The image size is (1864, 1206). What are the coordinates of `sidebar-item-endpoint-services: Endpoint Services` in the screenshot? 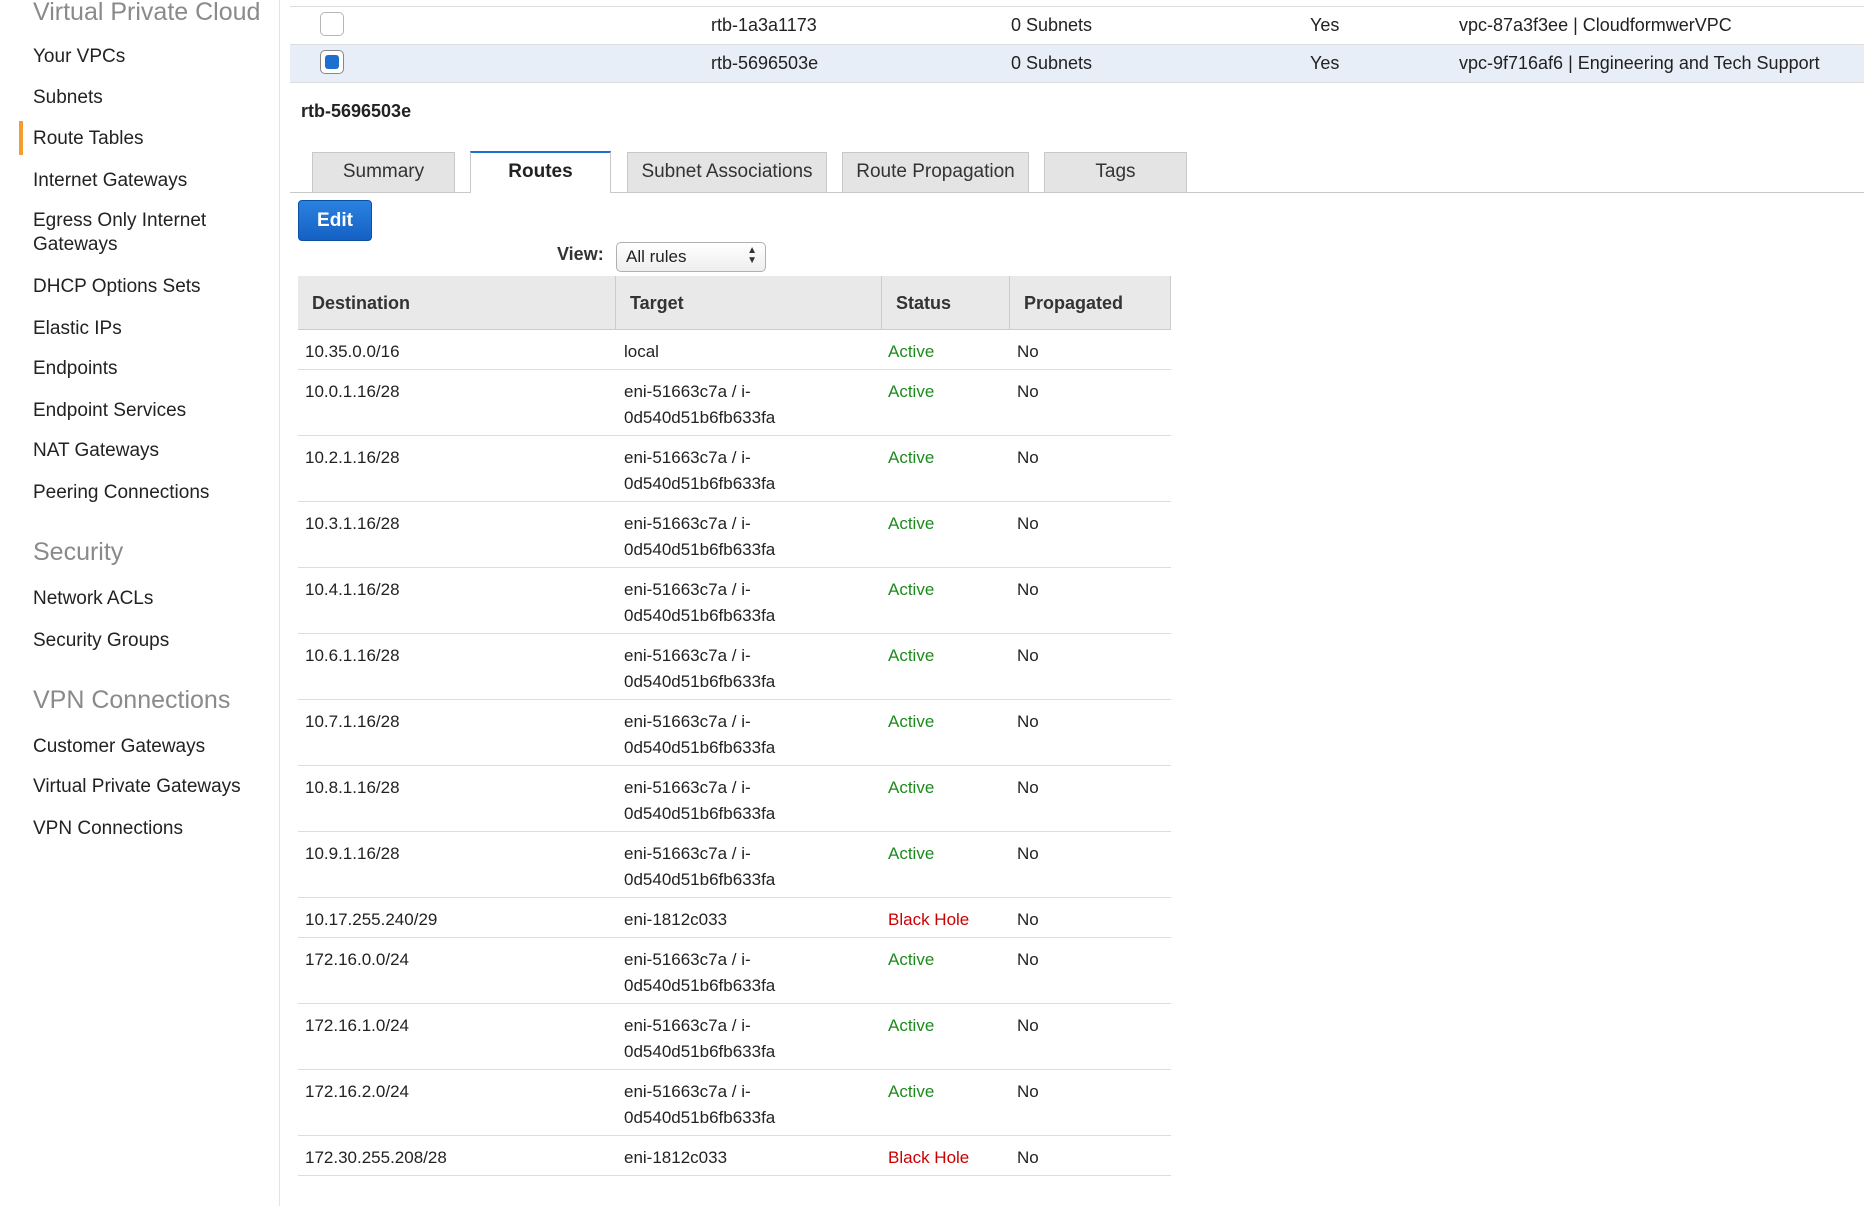 It's located at (109, 411).